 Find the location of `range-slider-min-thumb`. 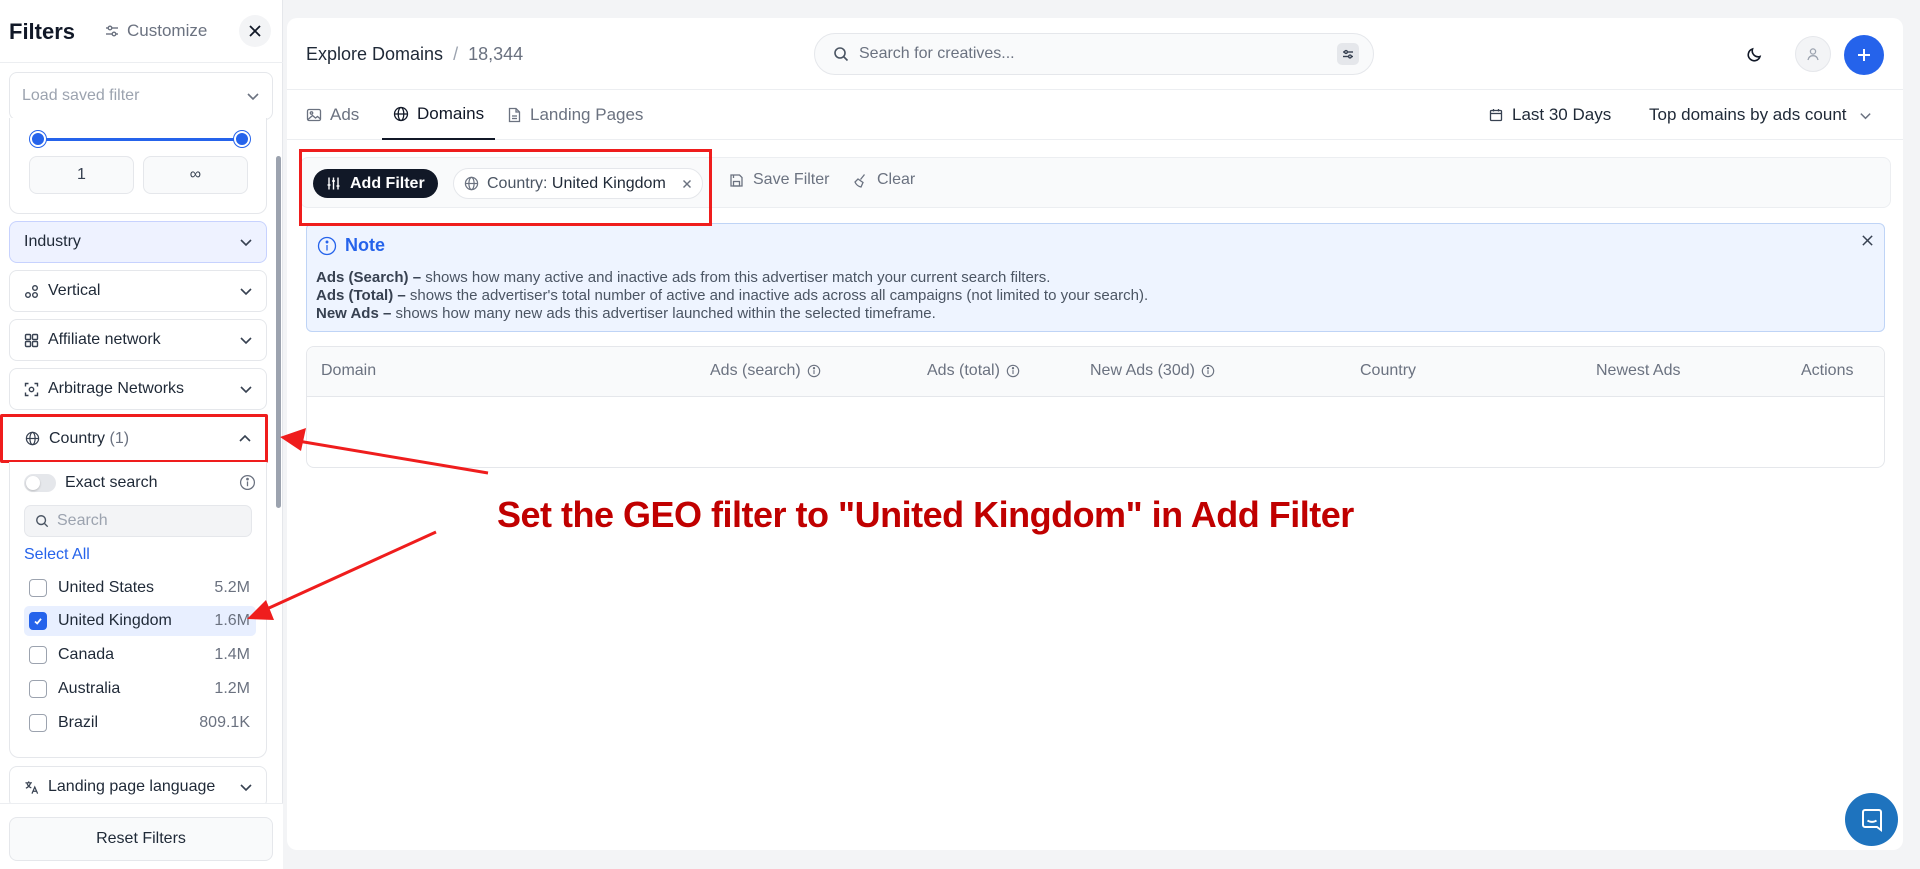

range-slider-min-thumb is located at coordinates (38, 139).